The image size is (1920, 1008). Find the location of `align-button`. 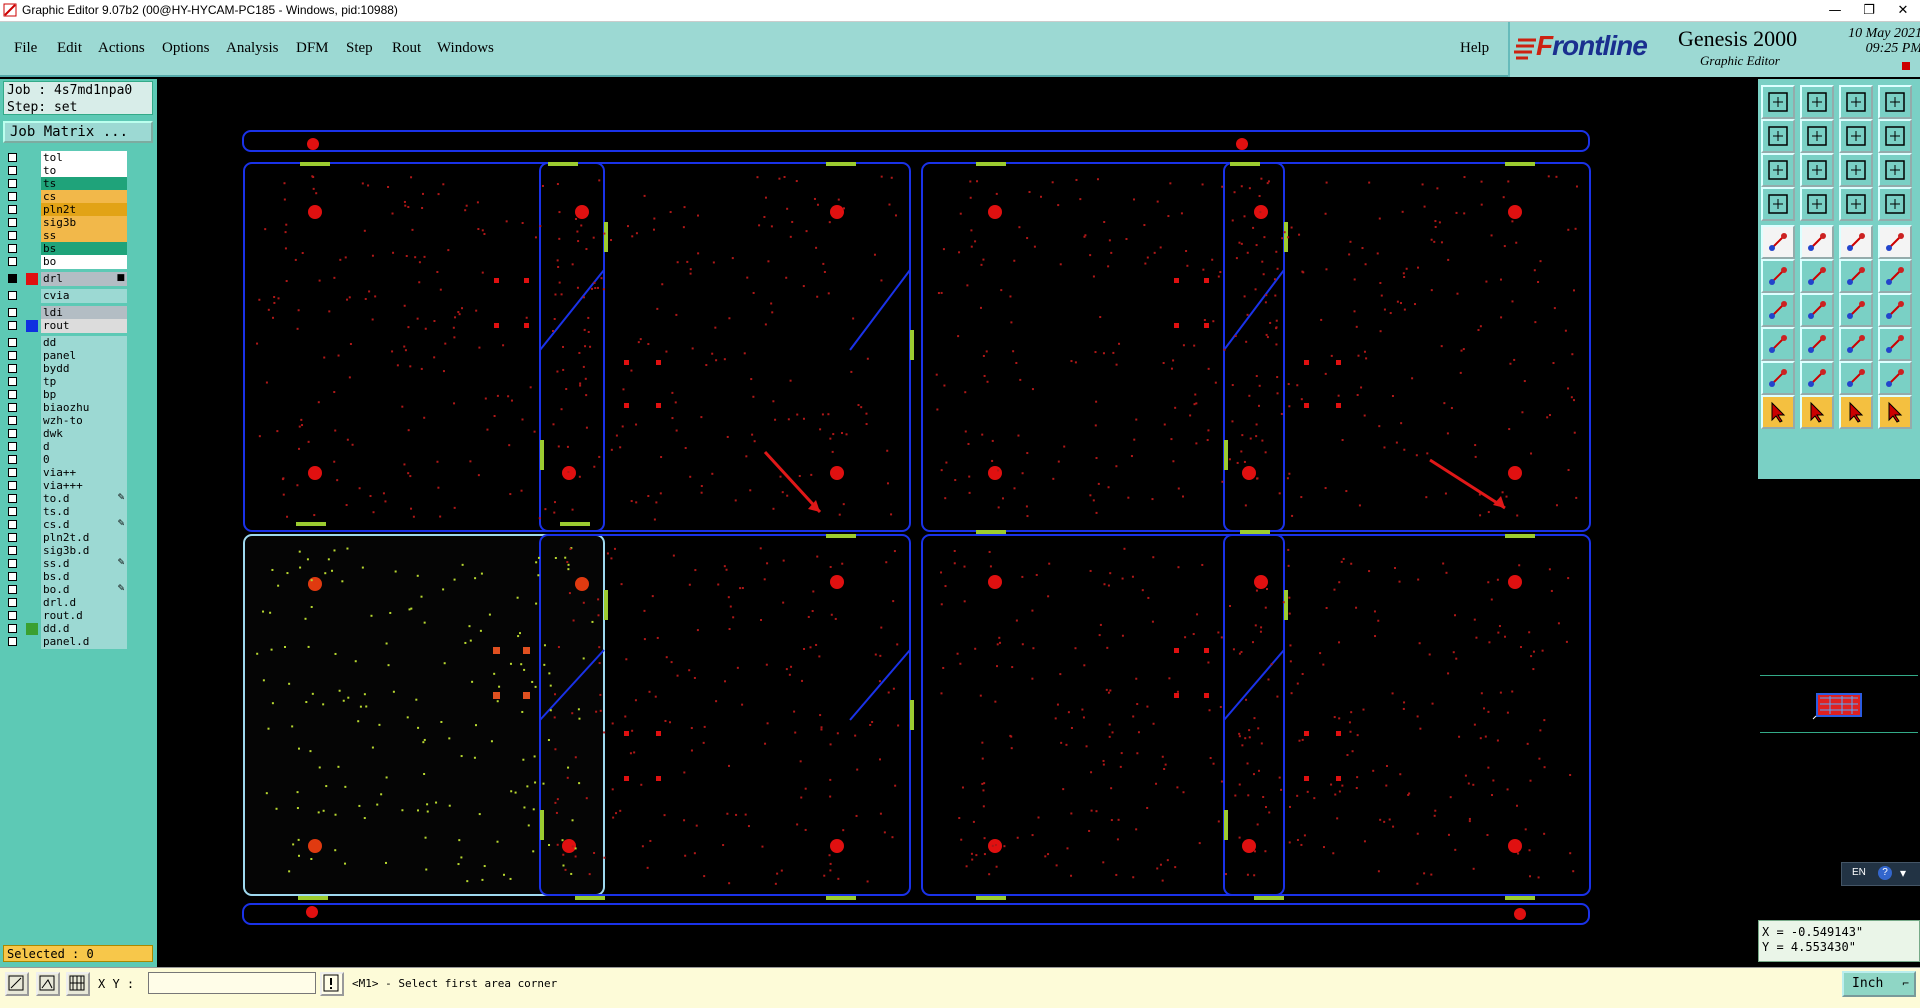

align-button is located at coordinates (1895, 310).